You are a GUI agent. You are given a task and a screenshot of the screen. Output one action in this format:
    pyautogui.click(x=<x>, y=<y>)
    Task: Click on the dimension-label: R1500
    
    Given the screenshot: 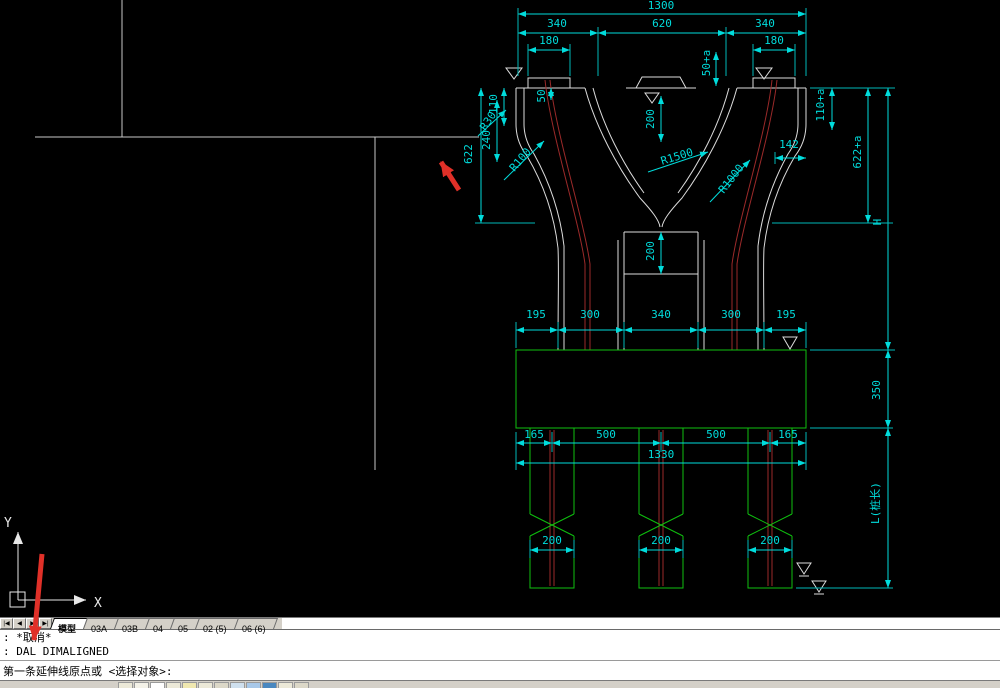 What is the action you would take?
    pyautogui.click(x=676, y=157)
    